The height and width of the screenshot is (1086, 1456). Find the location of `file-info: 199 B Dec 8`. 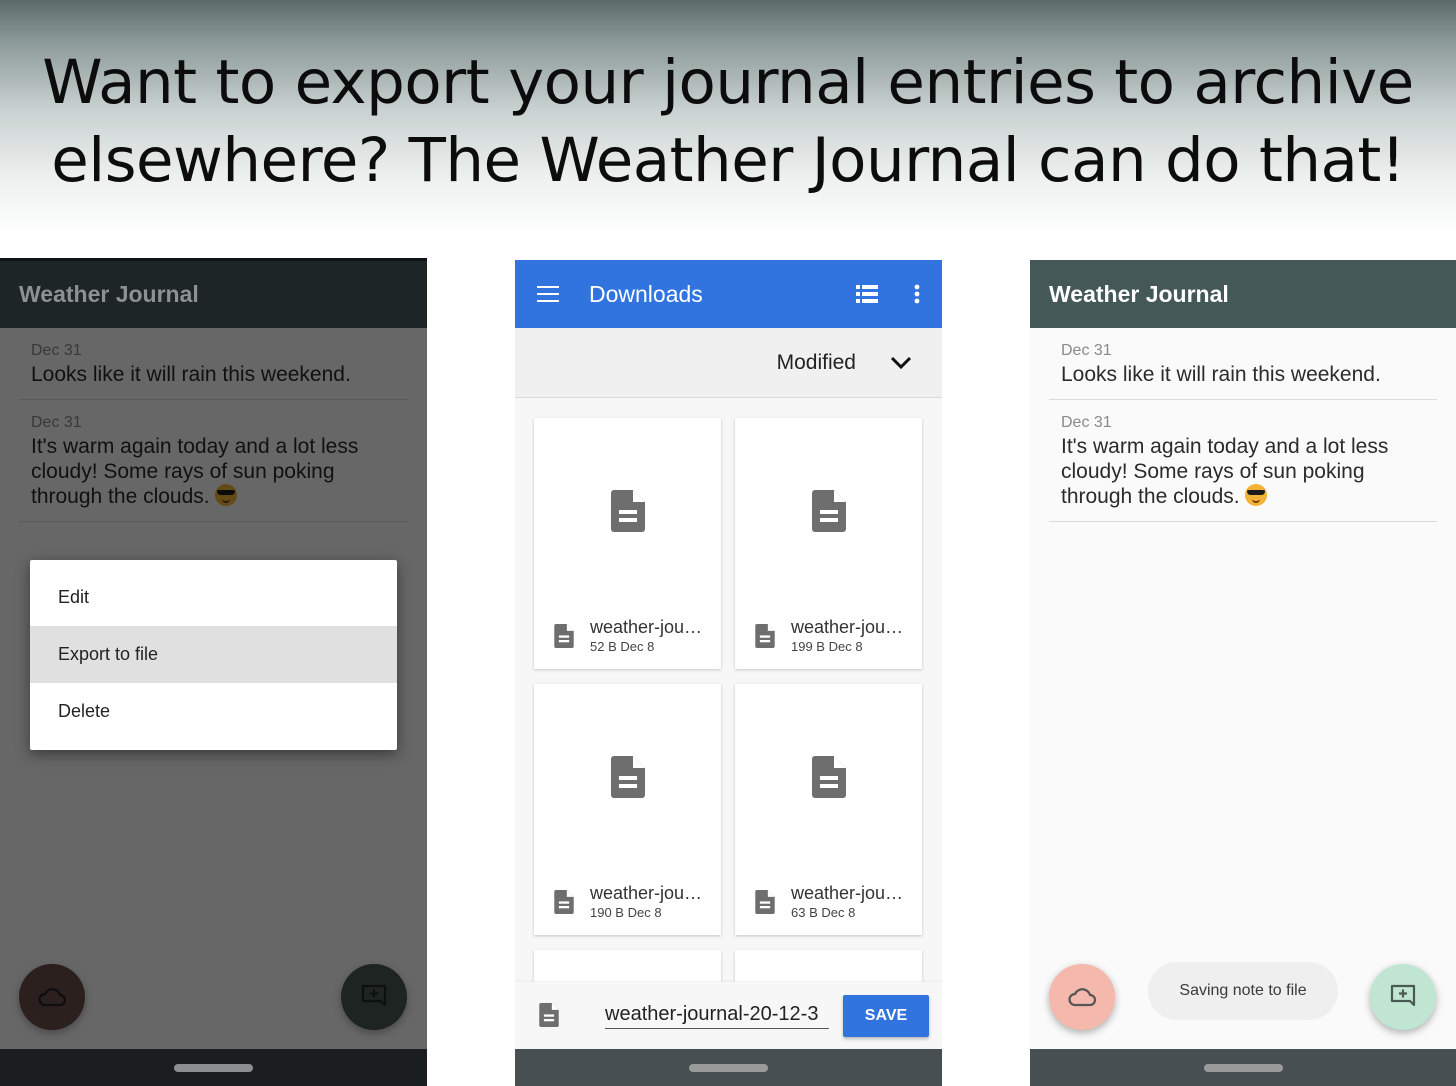

file-info: 199 B Dec 8 is located at coordinates (847, 647).